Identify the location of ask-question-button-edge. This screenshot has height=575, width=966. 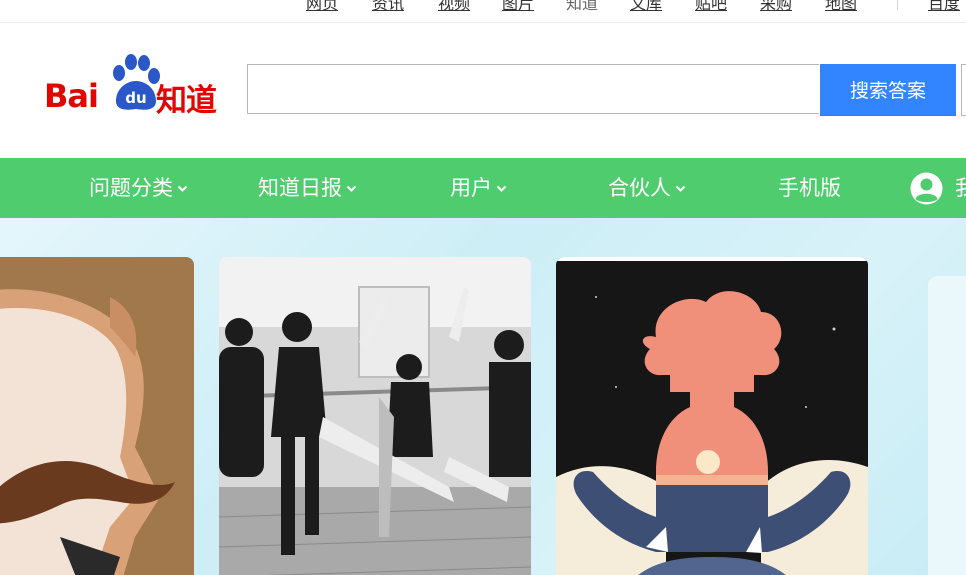
(963, 90).